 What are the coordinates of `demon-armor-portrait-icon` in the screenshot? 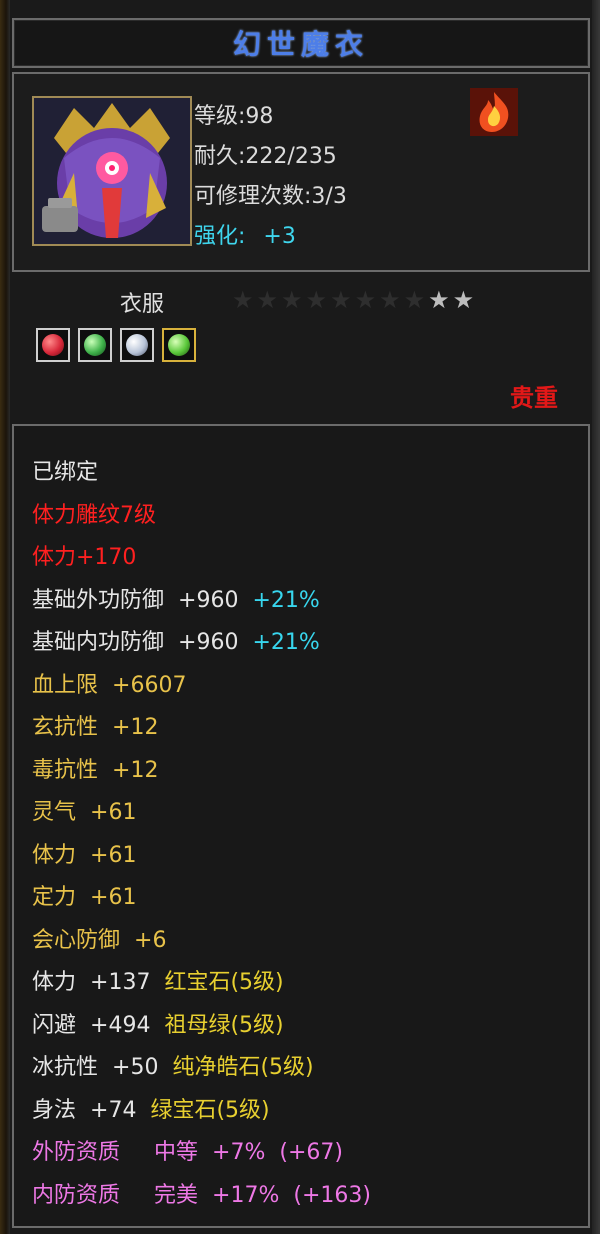 It's located at (112, 171).